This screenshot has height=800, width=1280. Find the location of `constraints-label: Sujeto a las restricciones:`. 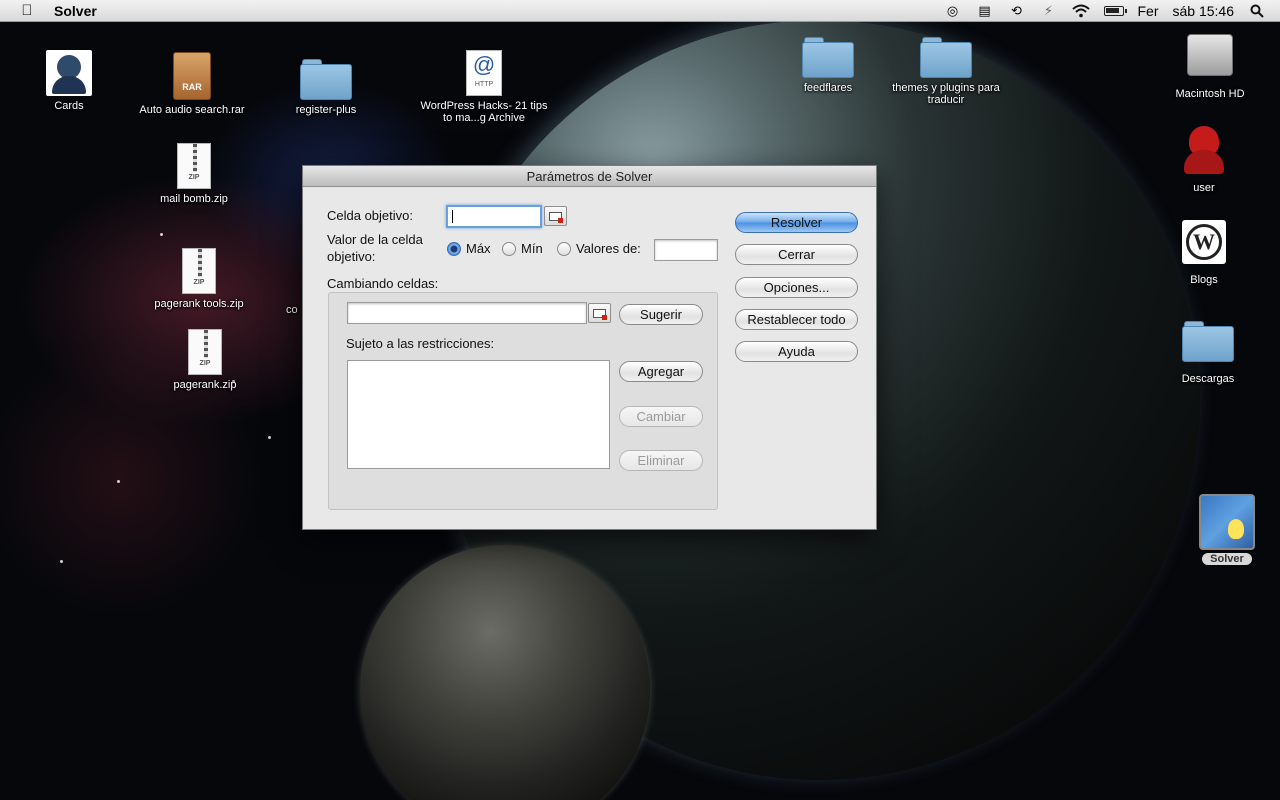

constraints-label: Sujeto a las restricciones: is located at coordinates (420, 343).